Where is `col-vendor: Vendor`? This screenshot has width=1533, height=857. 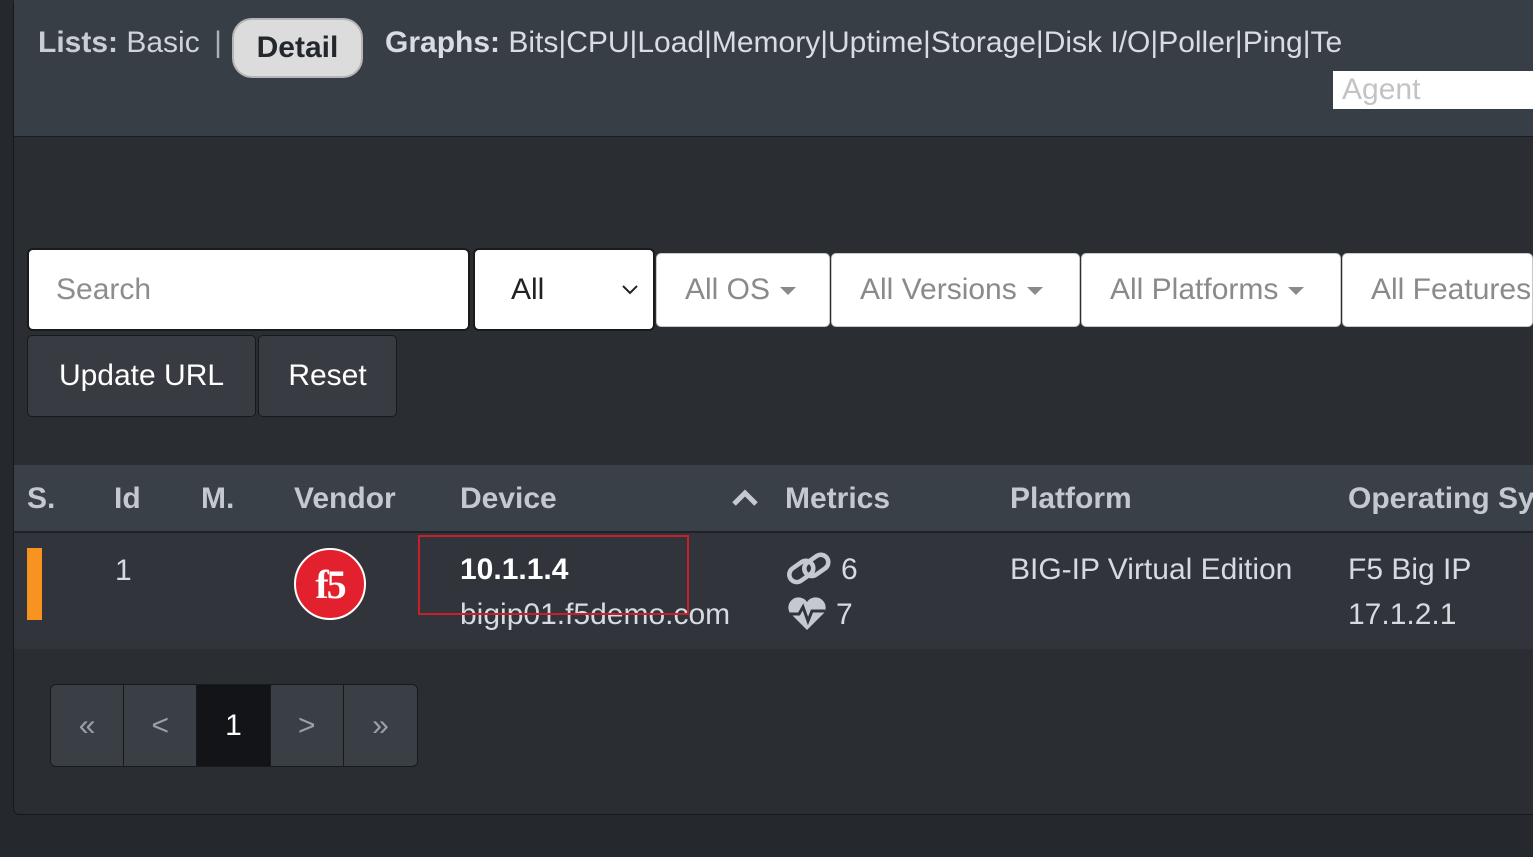 col-vendor: Vendor is located at coordinates (345, 499).